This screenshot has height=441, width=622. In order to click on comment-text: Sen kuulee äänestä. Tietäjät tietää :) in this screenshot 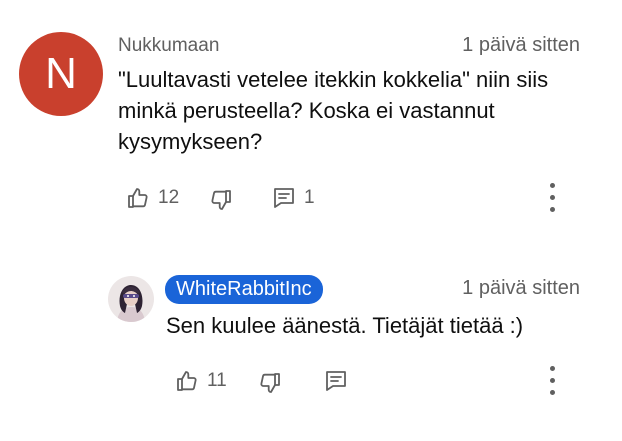, I will do `click(345, 325)`.